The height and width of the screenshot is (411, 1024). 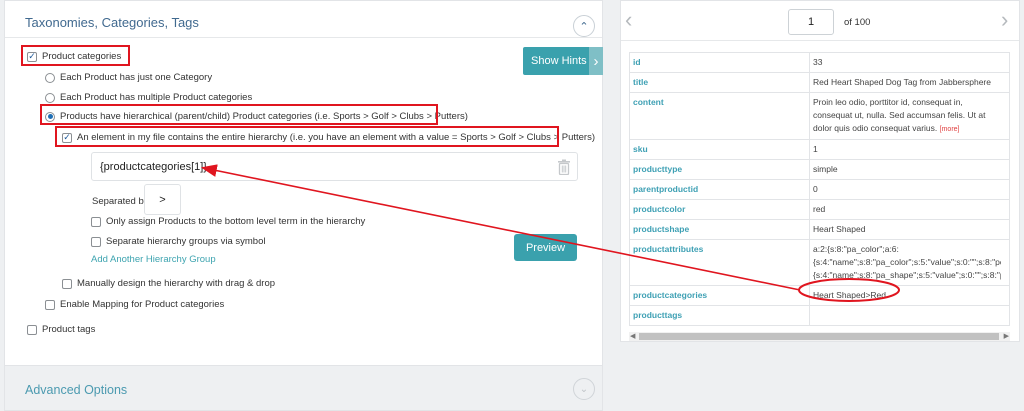 I want to click on table-row: parentproductid 0, so click(x=819, y=189).